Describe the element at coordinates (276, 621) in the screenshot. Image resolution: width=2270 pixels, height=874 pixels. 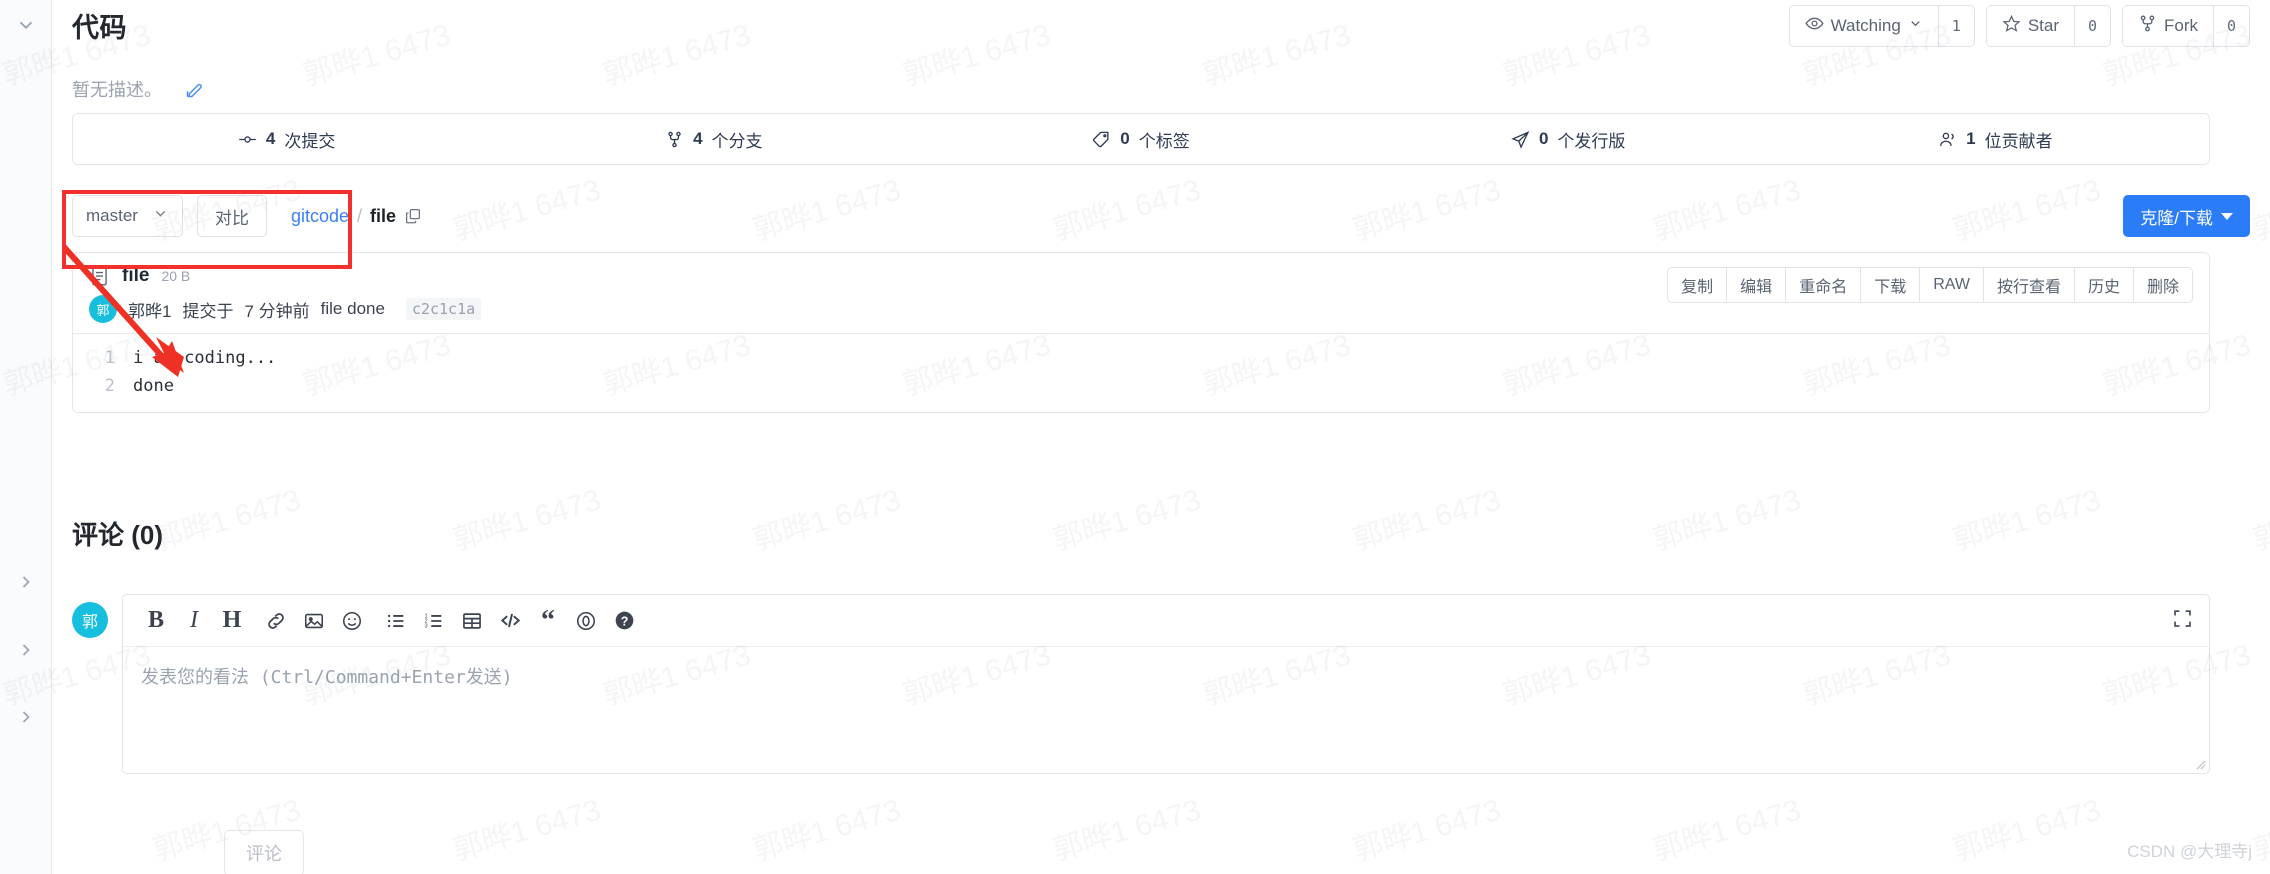
I see `link-icon` at that location.